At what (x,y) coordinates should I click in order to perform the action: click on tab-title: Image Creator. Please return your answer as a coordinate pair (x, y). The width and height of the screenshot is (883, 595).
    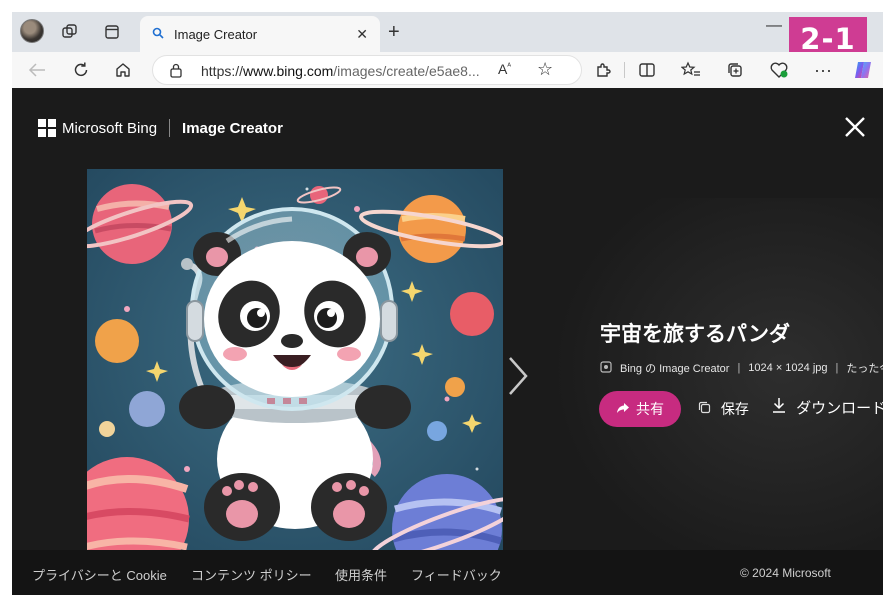
    Looking at the image, I should click on (216, 34).